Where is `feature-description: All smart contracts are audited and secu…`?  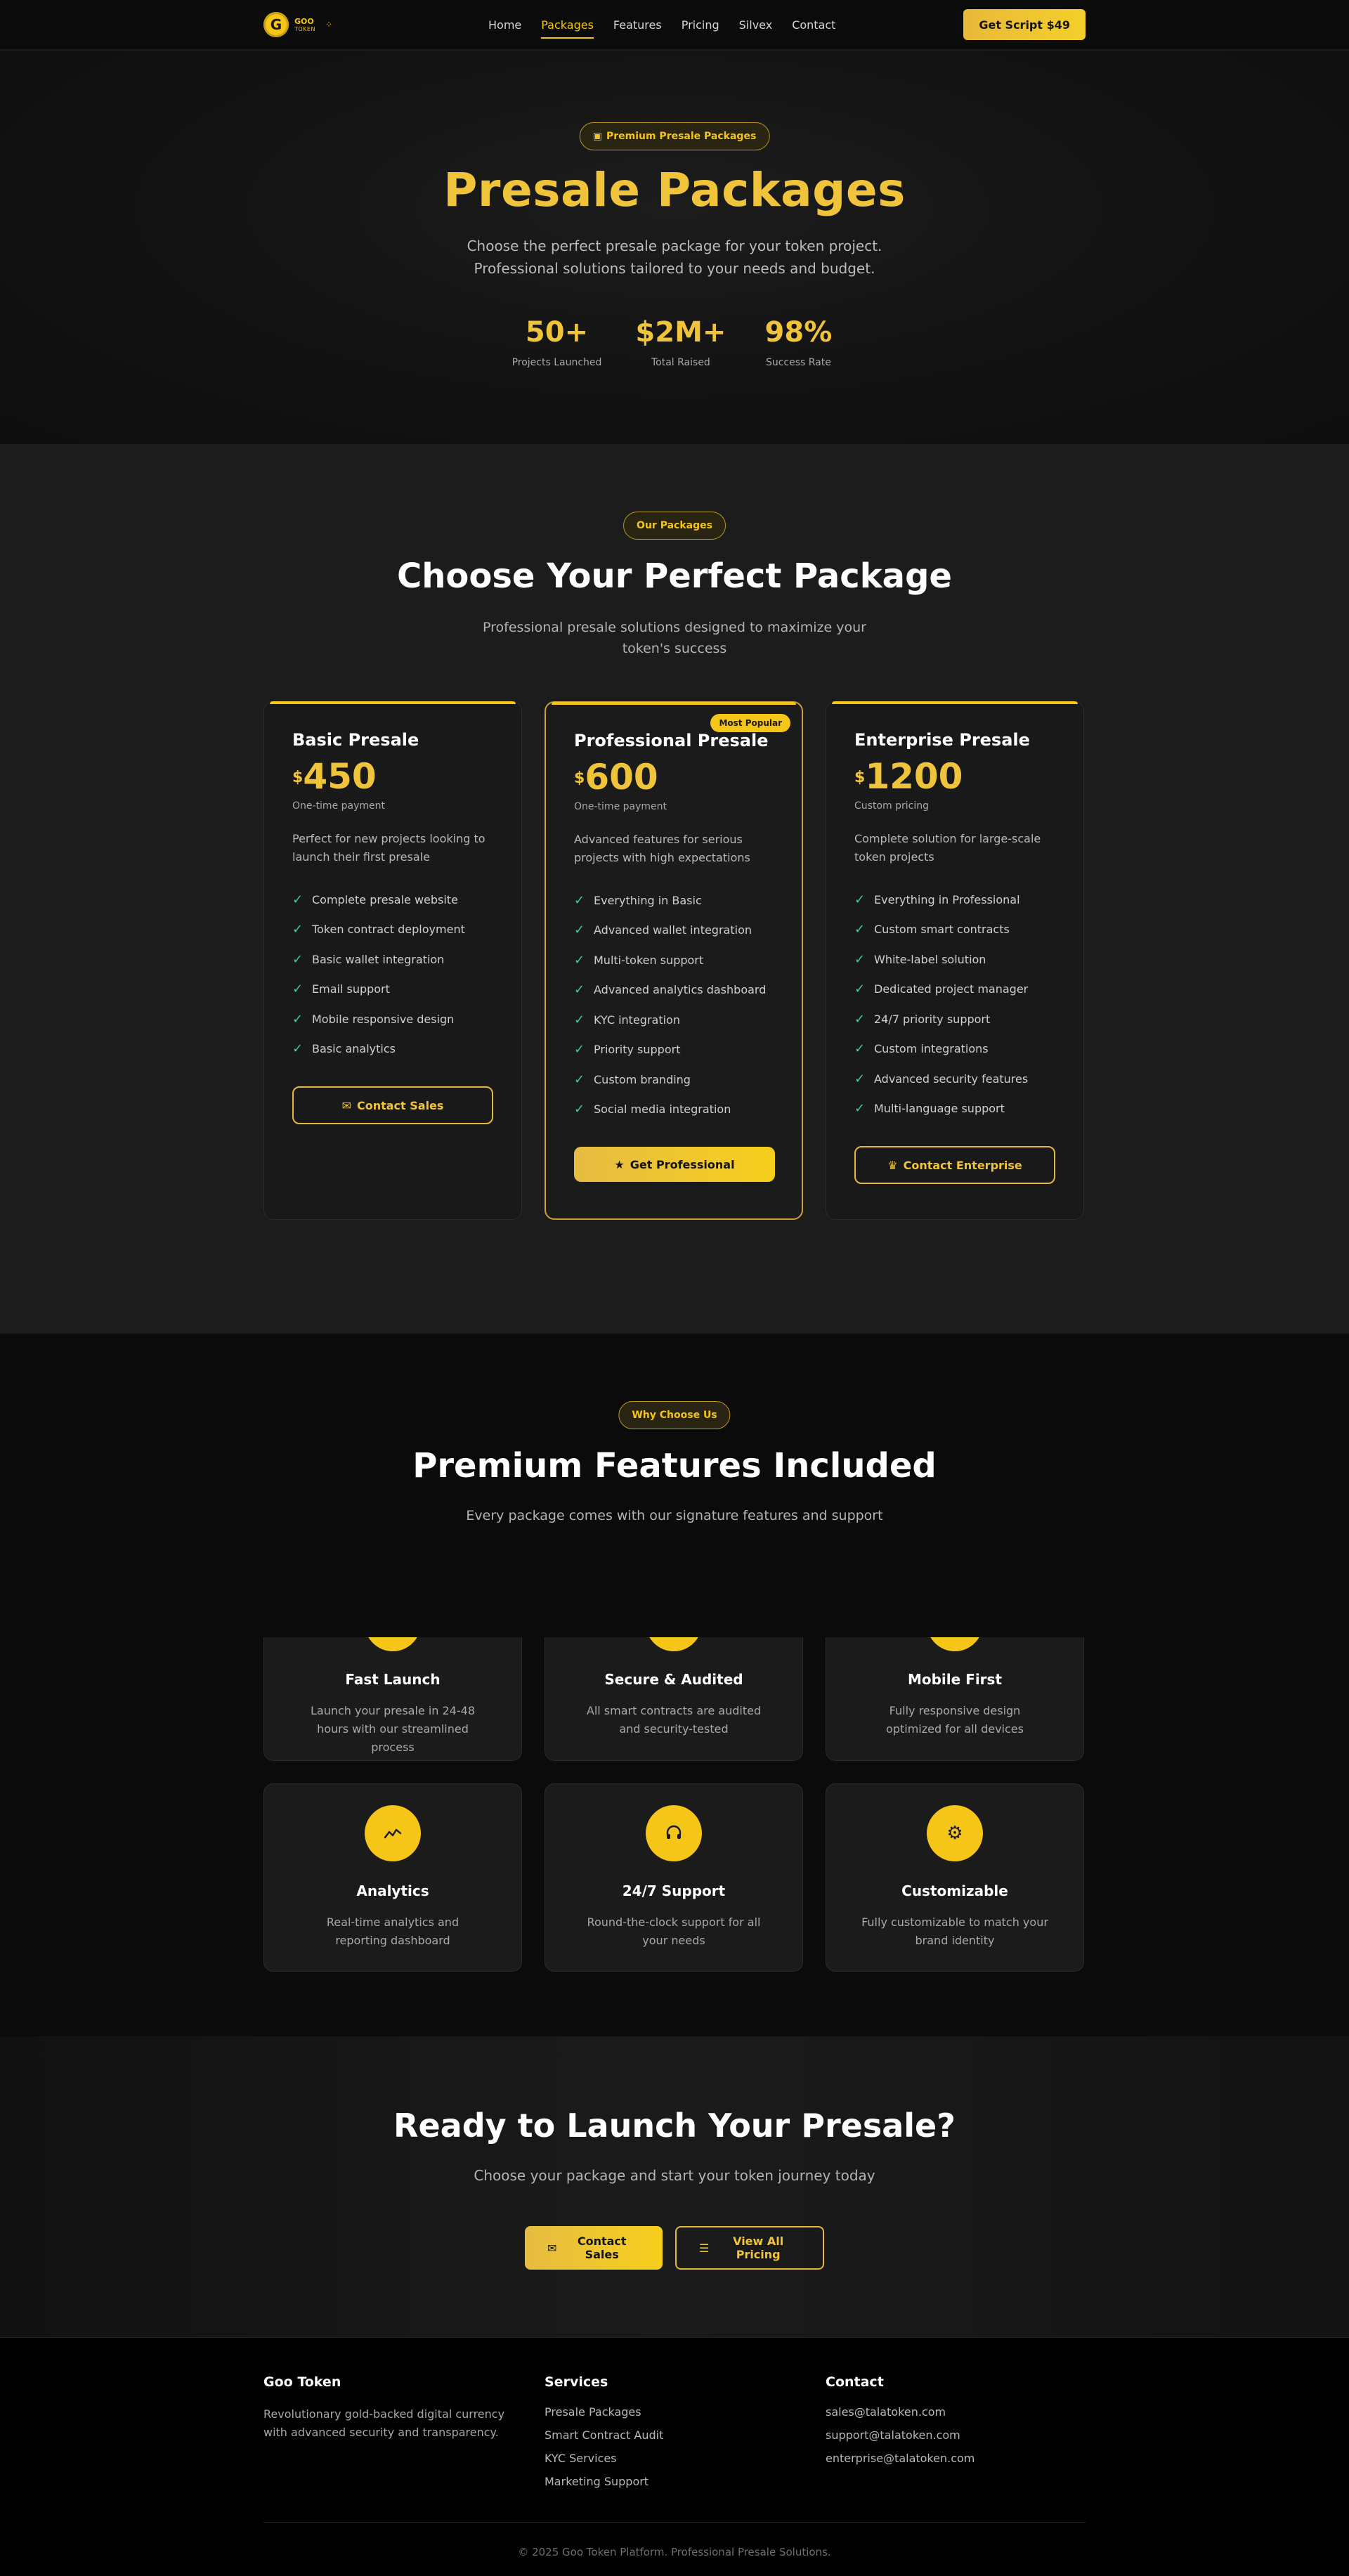 feature-description: All smart contracts are audited and secu… is located at coordinates (674, 1720).